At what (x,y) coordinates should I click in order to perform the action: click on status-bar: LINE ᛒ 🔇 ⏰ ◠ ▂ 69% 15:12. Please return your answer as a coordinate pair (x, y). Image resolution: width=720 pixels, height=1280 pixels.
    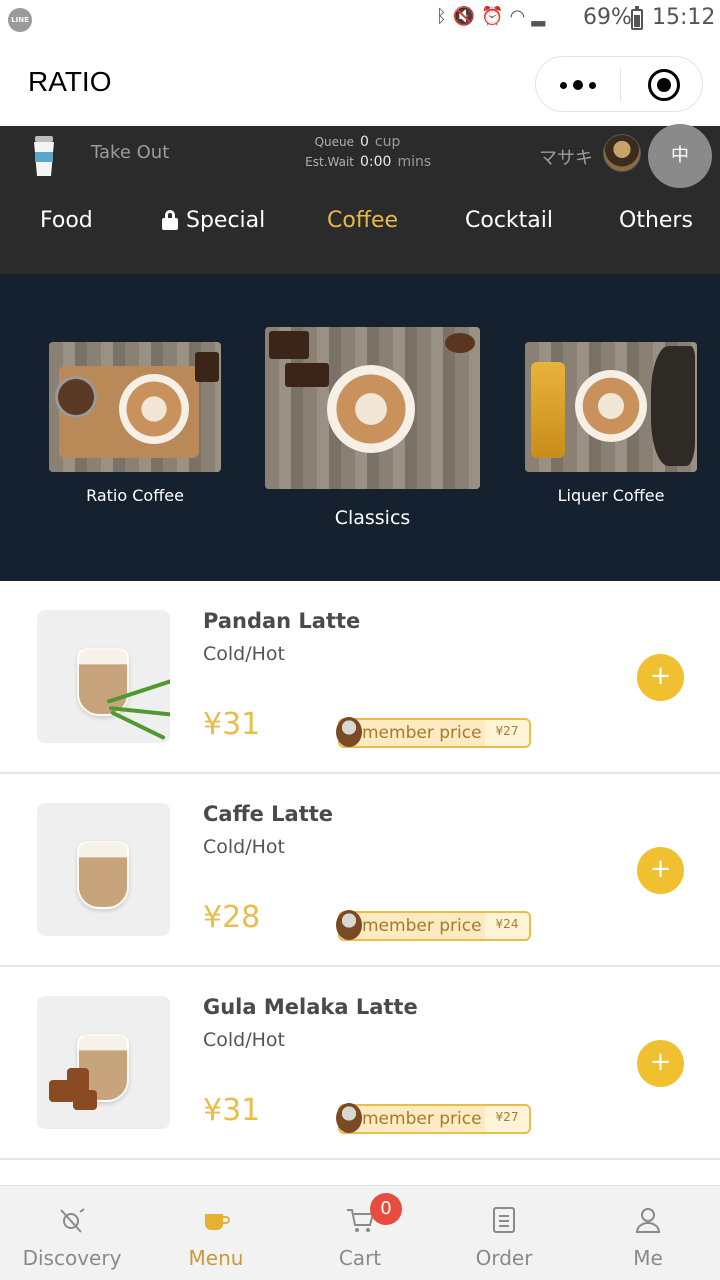
    Looking at the image, I should click on (360, 20).